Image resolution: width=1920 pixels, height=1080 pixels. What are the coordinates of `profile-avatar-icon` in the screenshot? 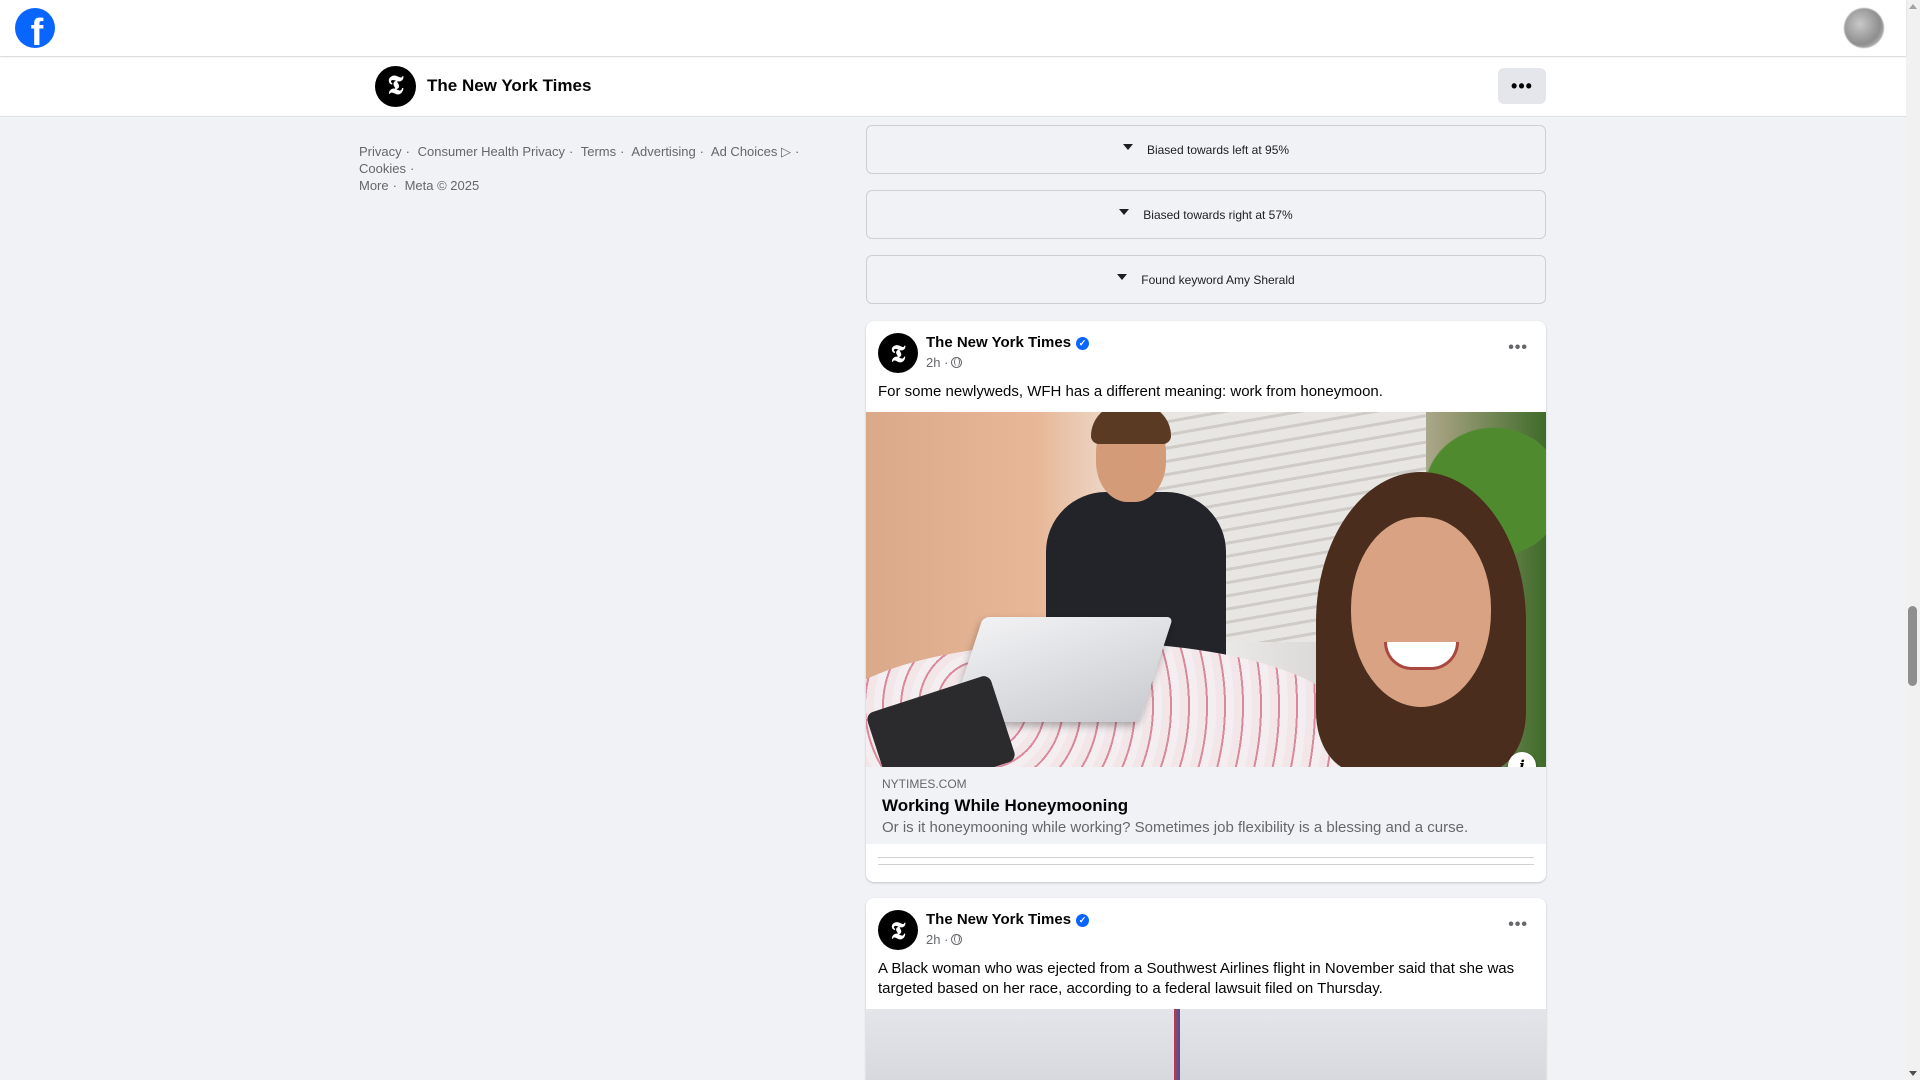 It's located at (1864, 28).